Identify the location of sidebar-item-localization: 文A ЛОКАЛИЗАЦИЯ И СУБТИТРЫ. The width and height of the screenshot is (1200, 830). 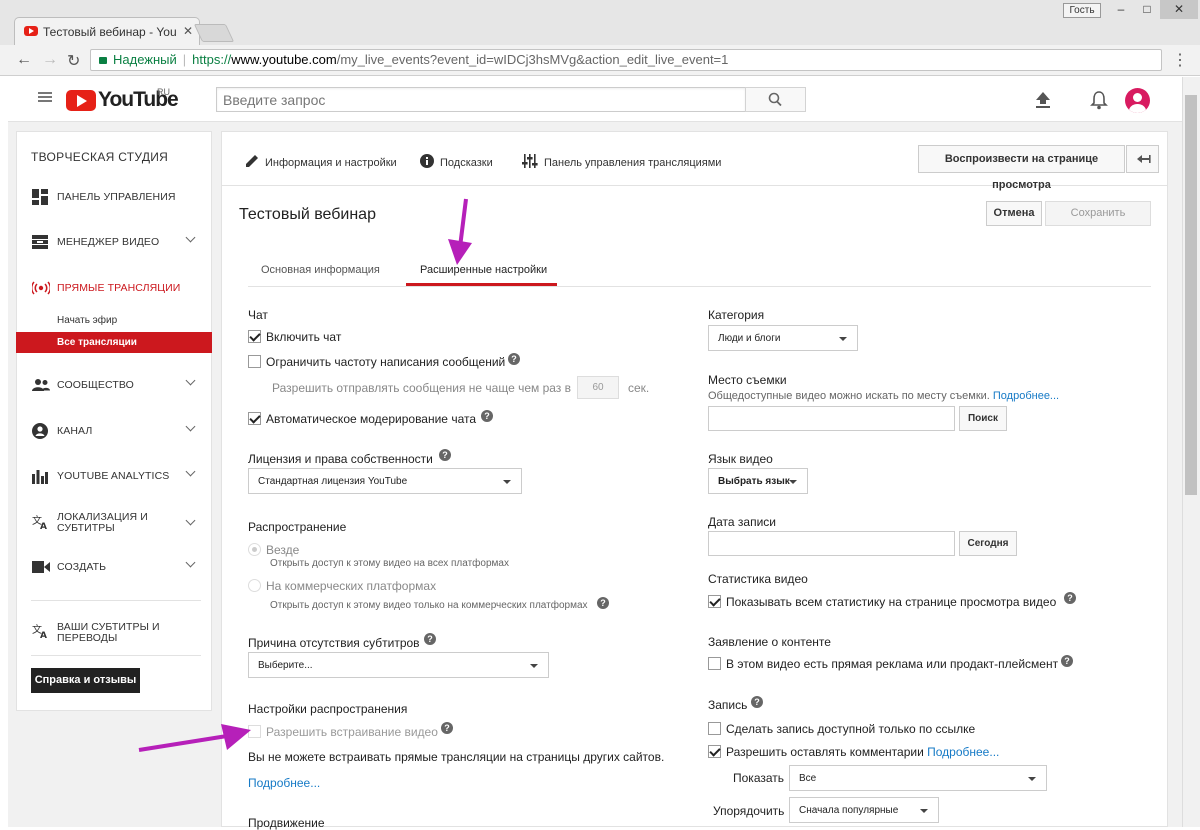
(114, 525).